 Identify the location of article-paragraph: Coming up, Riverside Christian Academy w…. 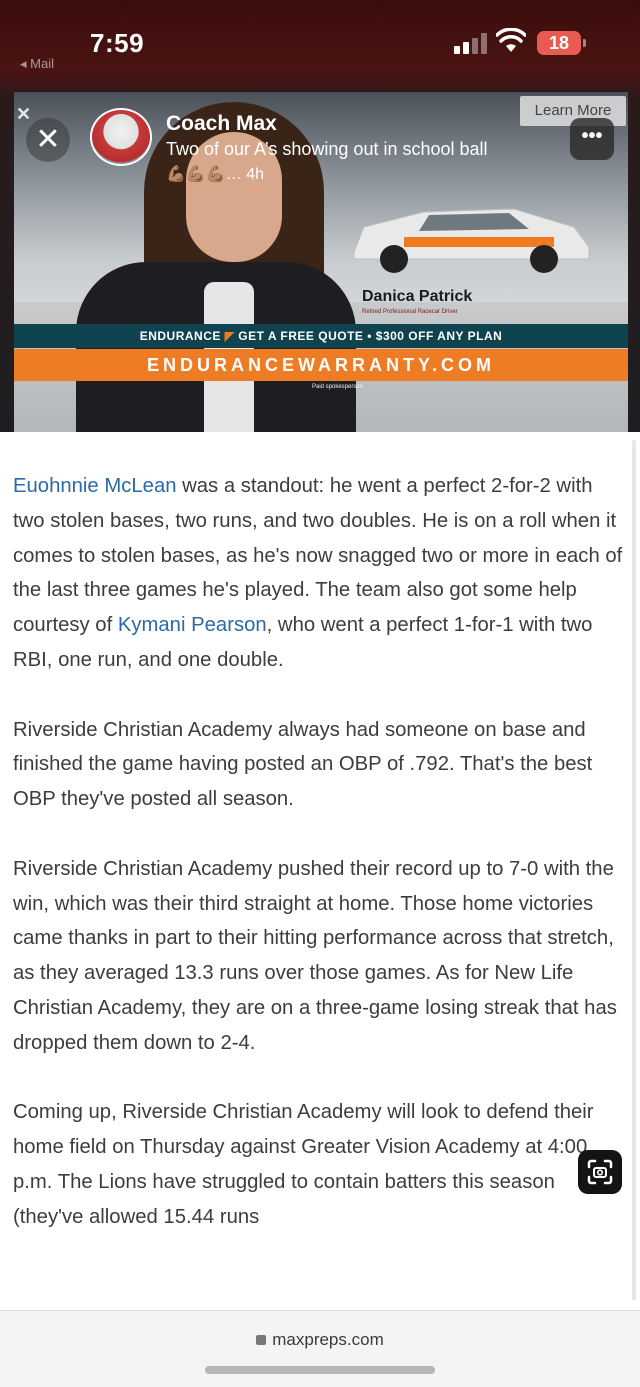
(303, 1164).